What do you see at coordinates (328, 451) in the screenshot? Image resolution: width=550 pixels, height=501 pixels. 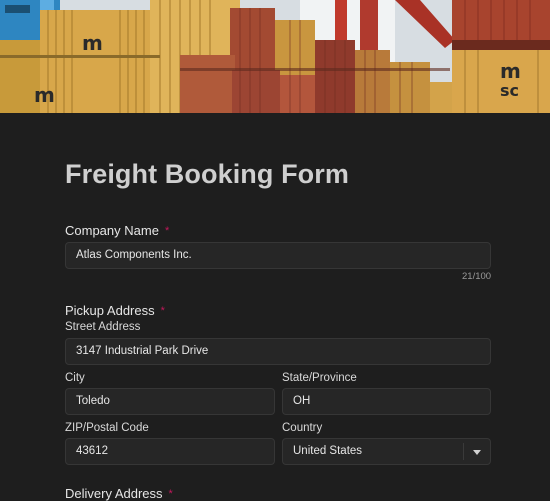 I see `country-selected-value: United States` at bounding box center [328, 451].